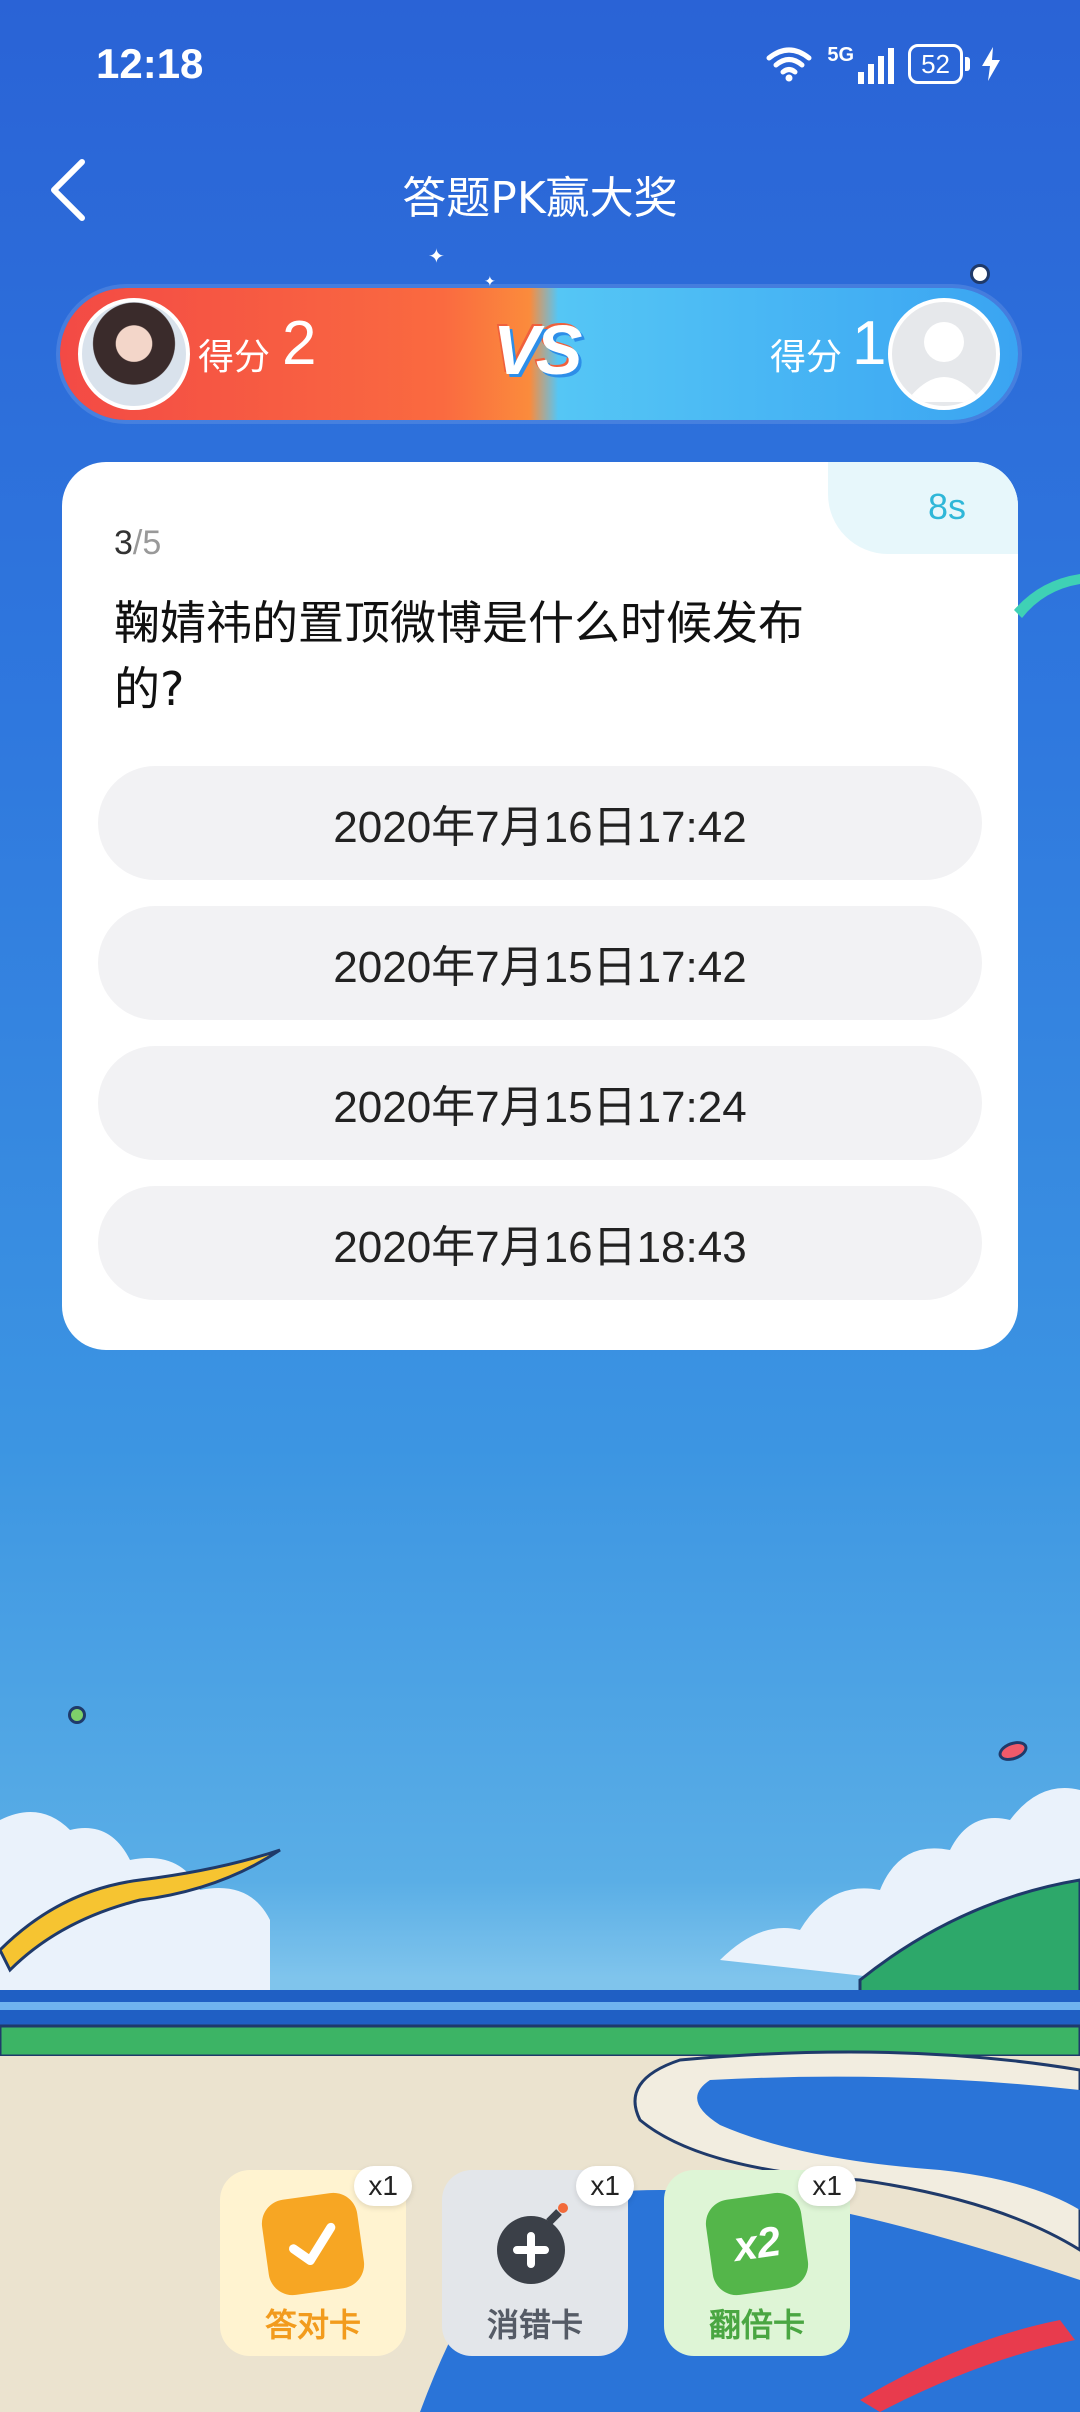 The height and width of the screenshot is (2412, 1080). What do you see at coordinates (841, 55) in the screenshot?
I see `network-type: 5G` at bounding box center [841, 55].